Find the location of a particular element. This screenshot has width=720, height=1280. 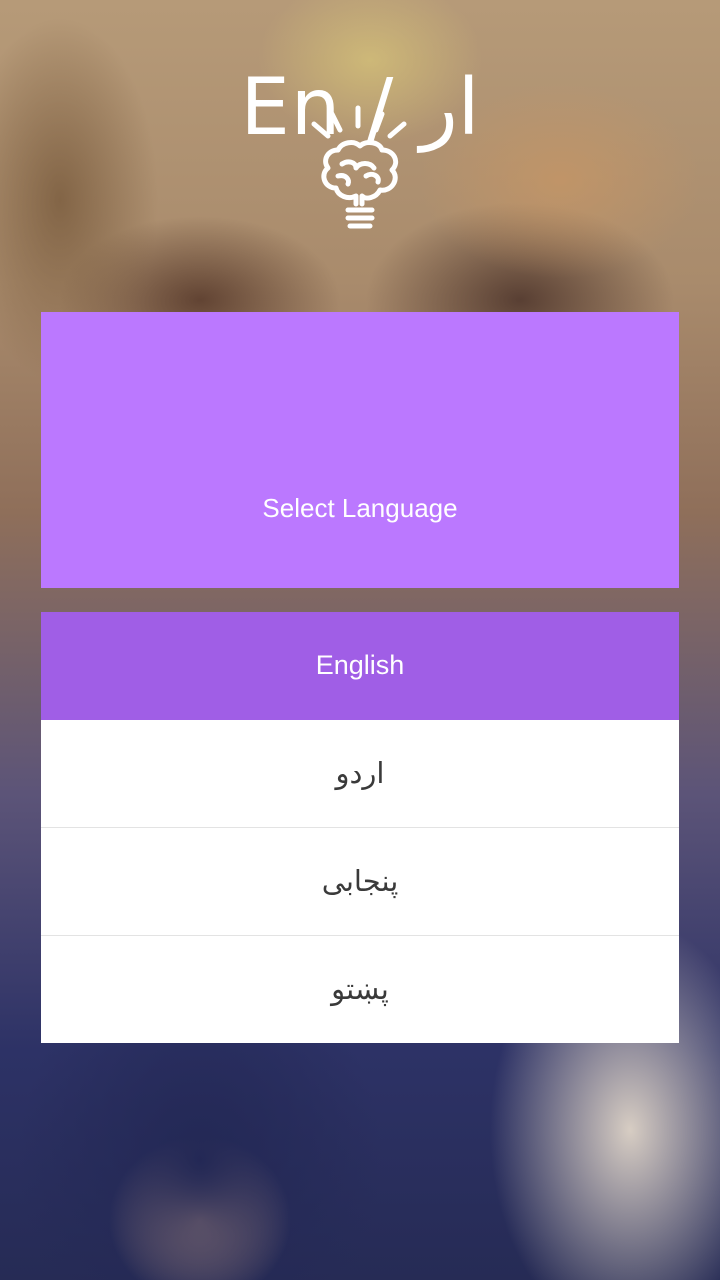

language-option-punjabi: پنجابی is located at coordinates (360, 882).